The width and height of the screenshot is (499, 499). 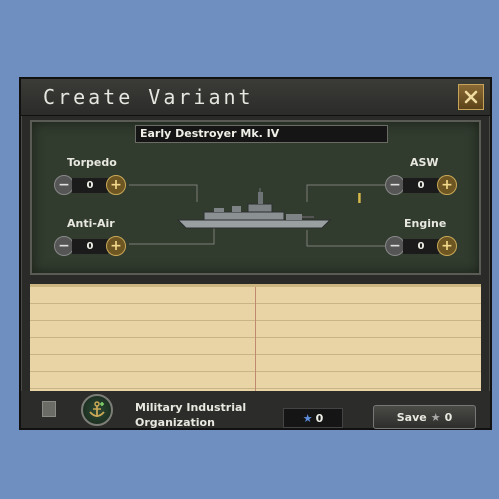 I want to click on asw-value: 0, so click(x=421, y=185).